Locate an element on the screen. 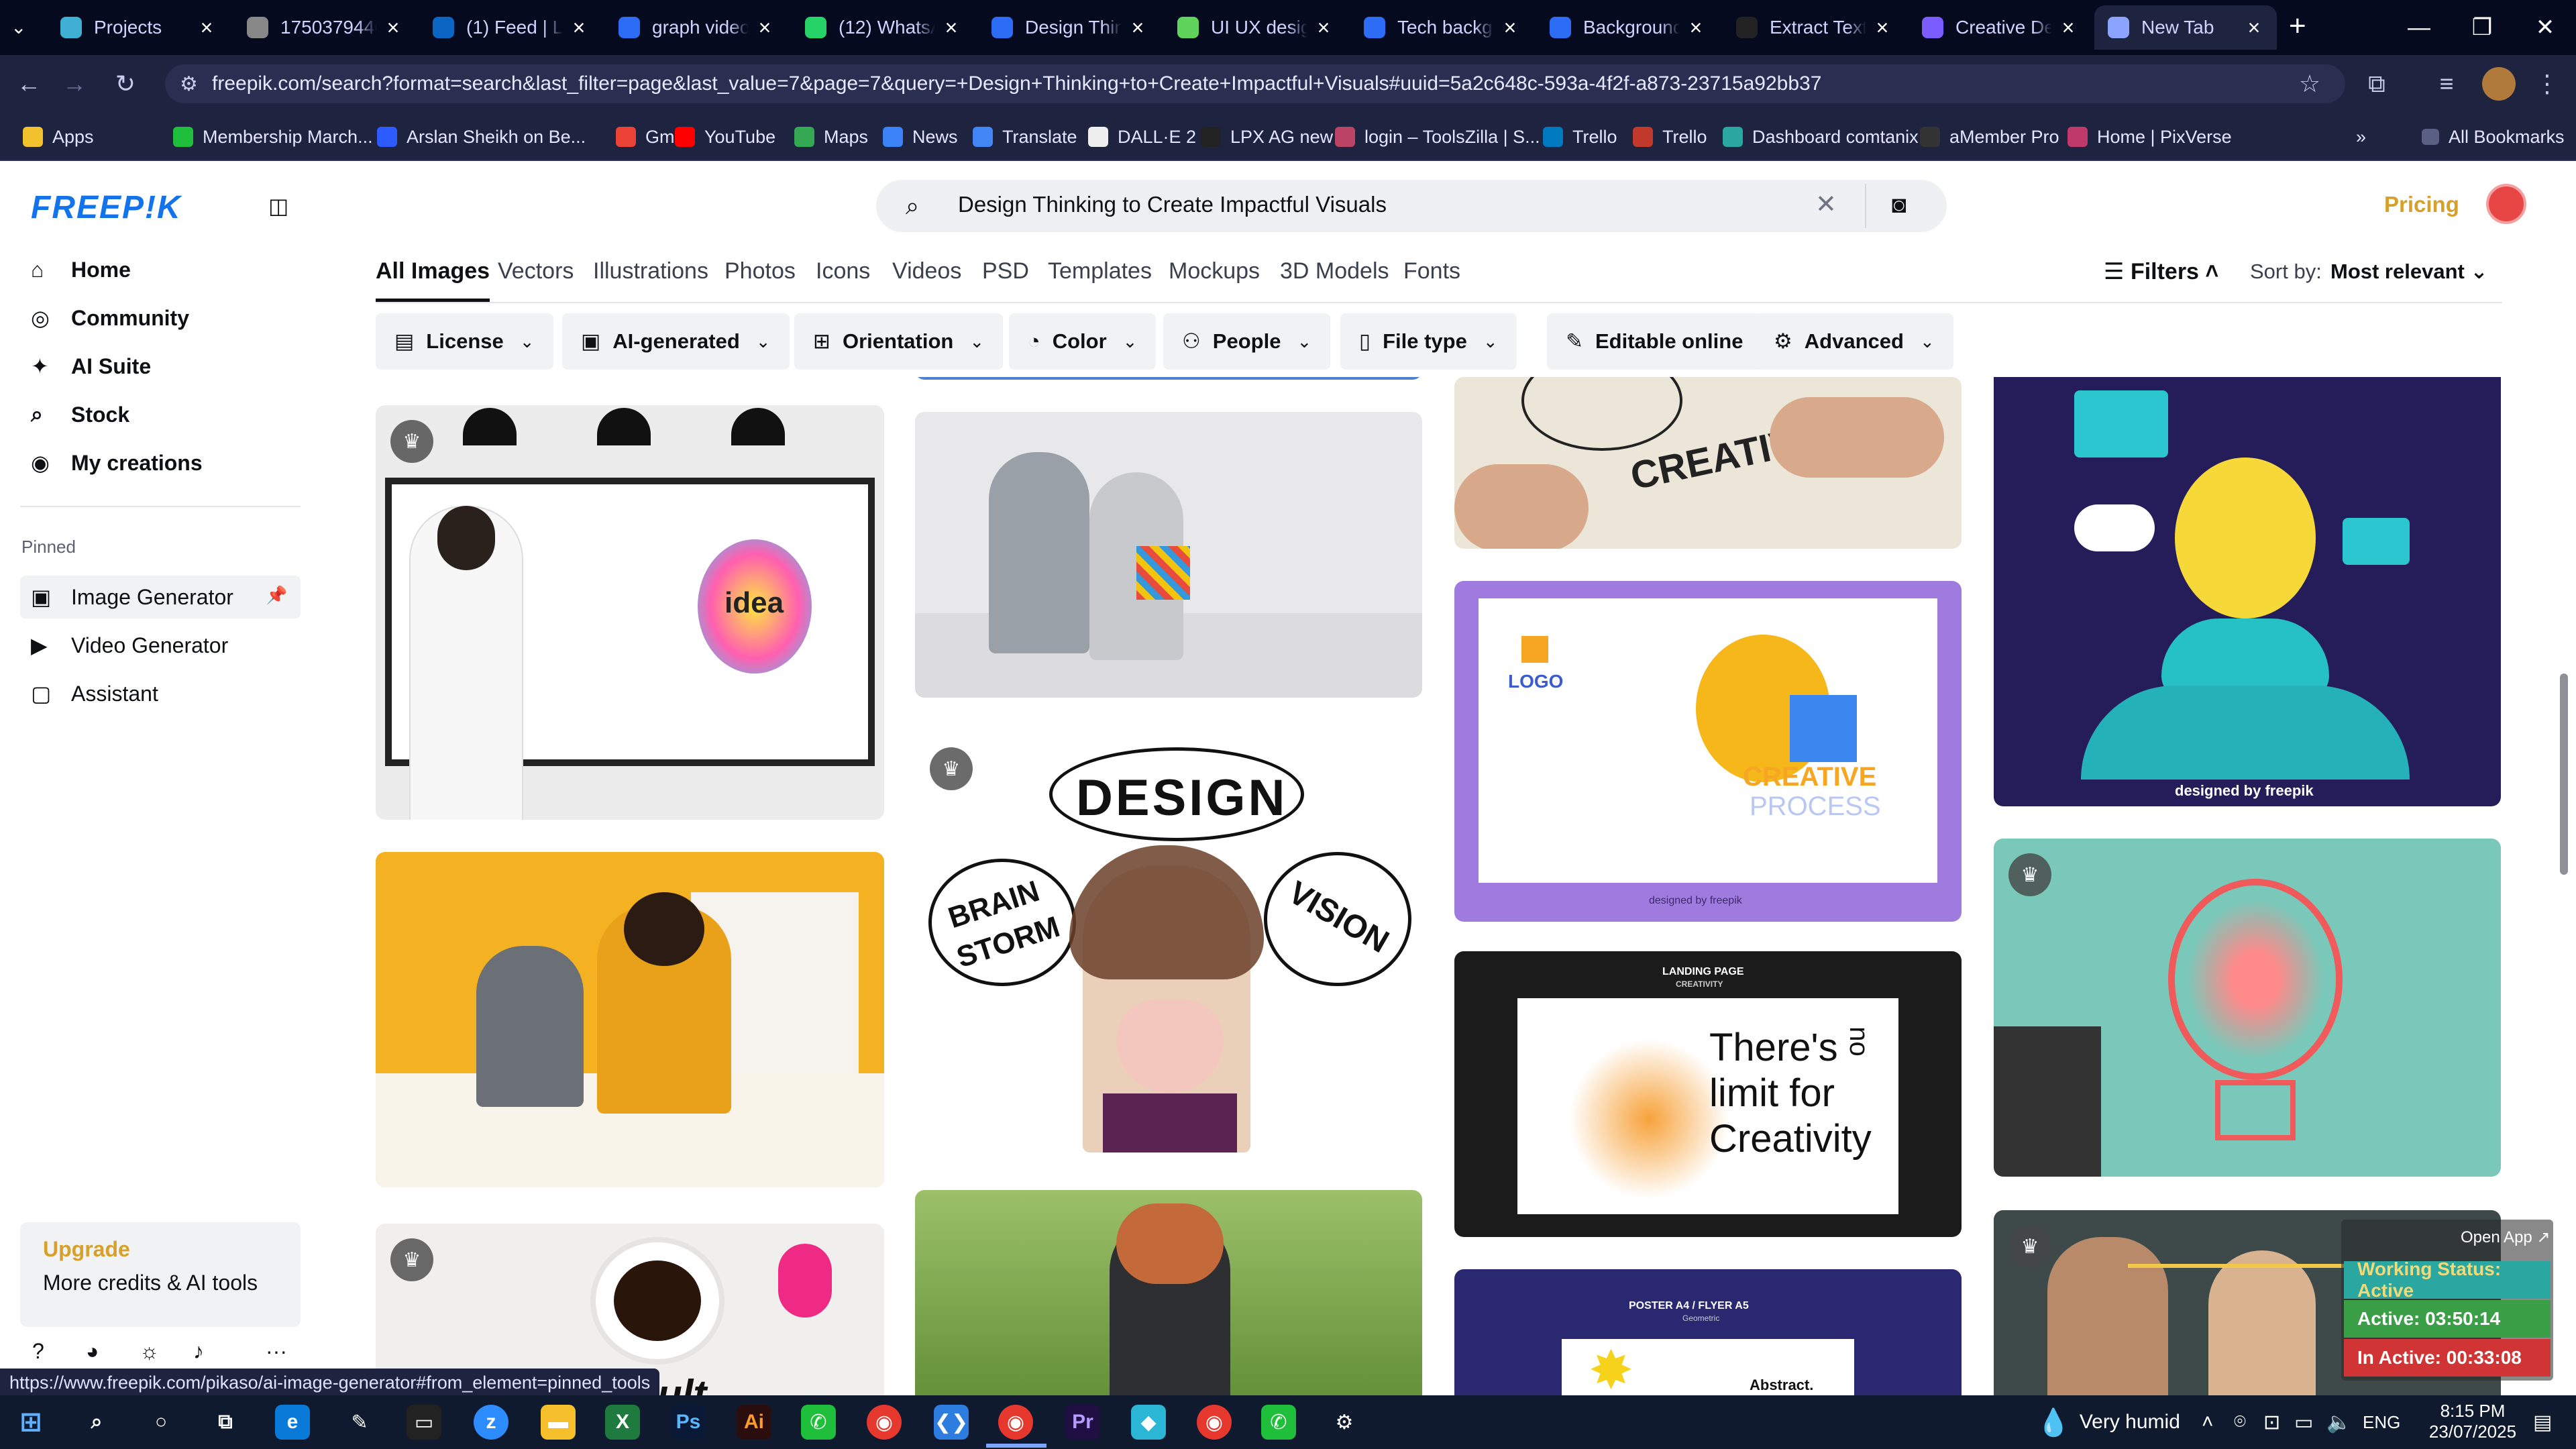 The width and height of the screenshot is (2576, 1449). bookmark-item: aMember Pro is located at coordinates (1989, 137).